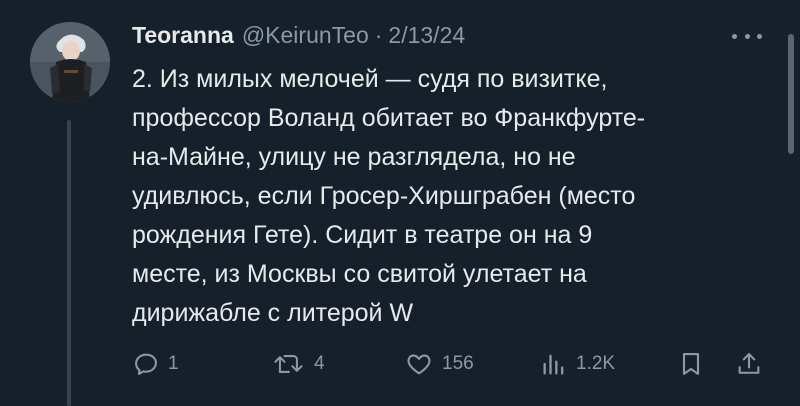 This screenshot has height=406, width=800. What do you see at coordinates (69, 263) in the screenshot?
I see `thread-line` at bounding box center [69, 263].